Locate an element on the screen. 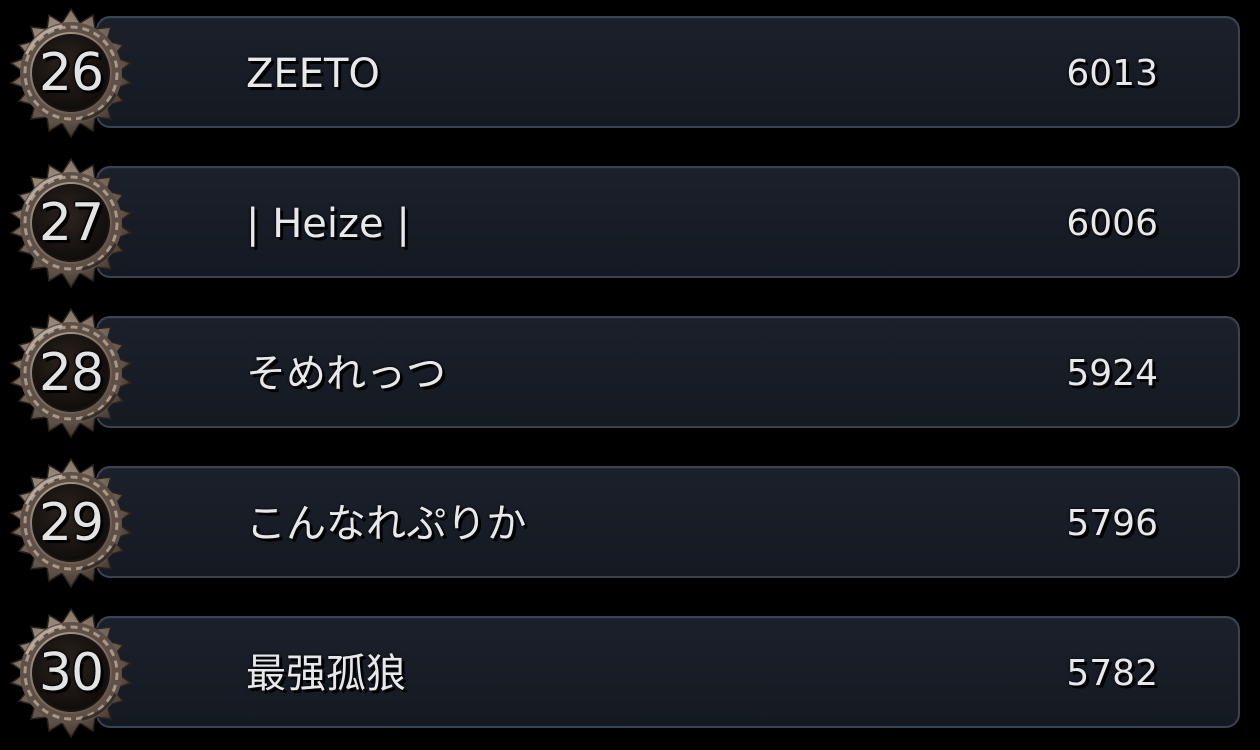 The height and width of the screenshot is (750, 1260). rank-badge: 26 is located at coordinates (71, 73).